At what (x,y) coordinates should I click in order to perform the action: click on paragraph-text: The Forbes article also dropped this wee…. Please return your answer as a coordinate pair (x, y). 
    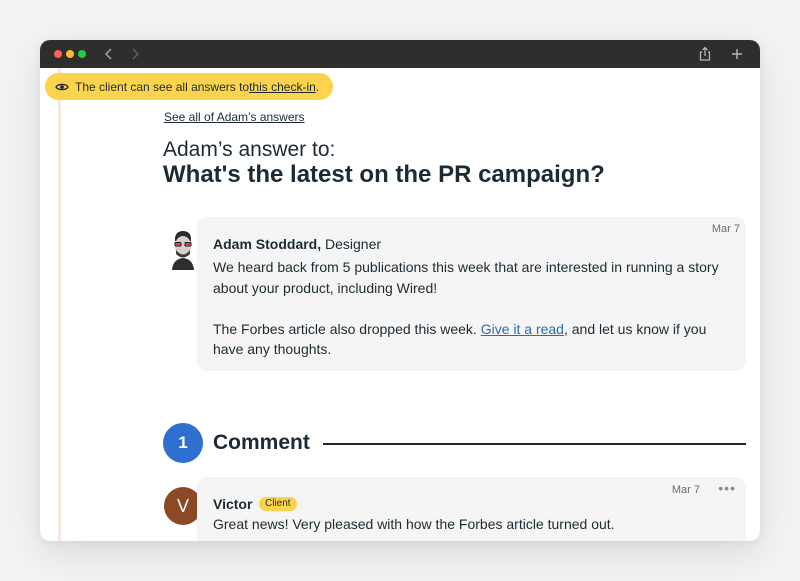
    Looking at the image, I should click on (347, 328).